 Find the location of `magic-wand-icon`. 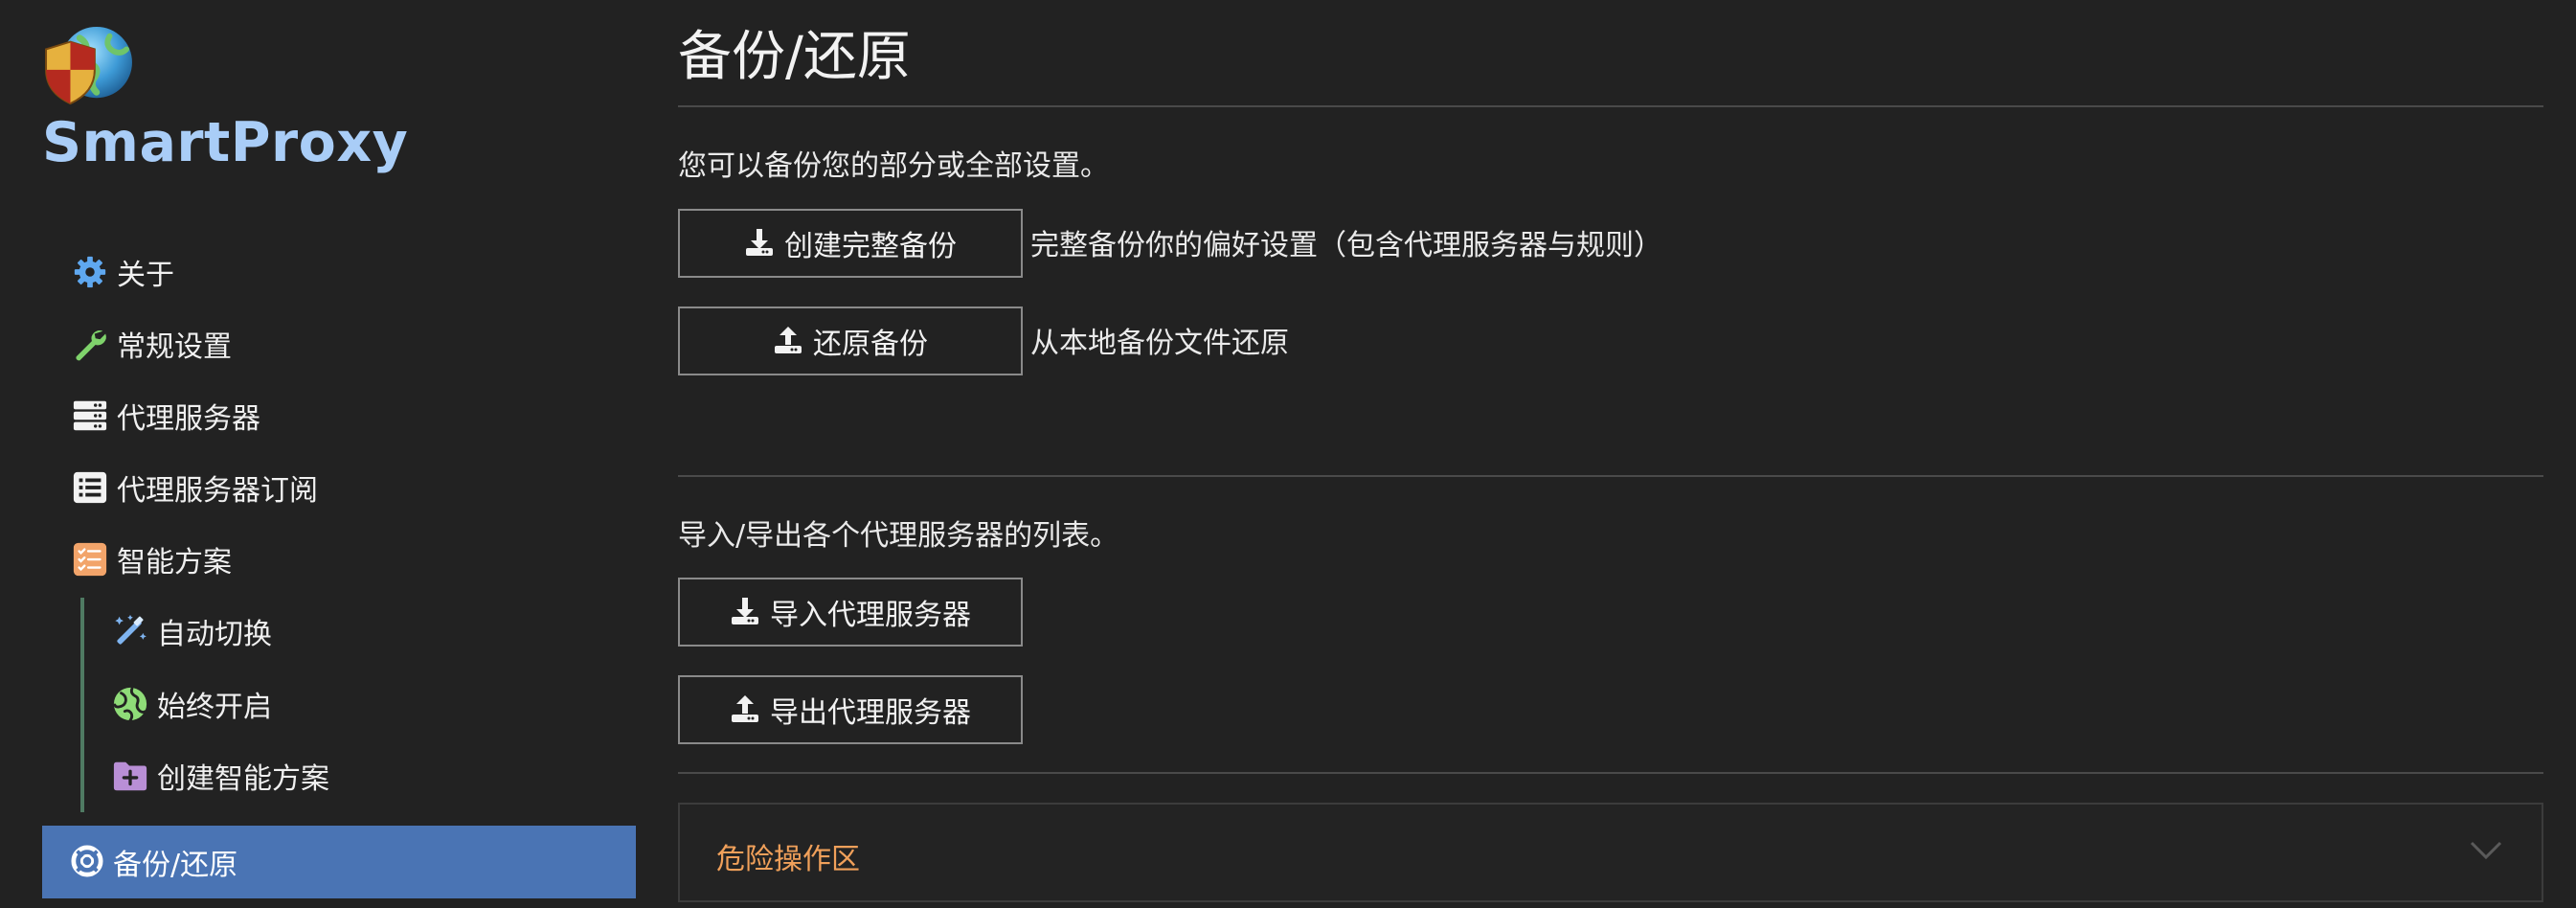

magic-wand-icon is located at coordinates (130, 631).